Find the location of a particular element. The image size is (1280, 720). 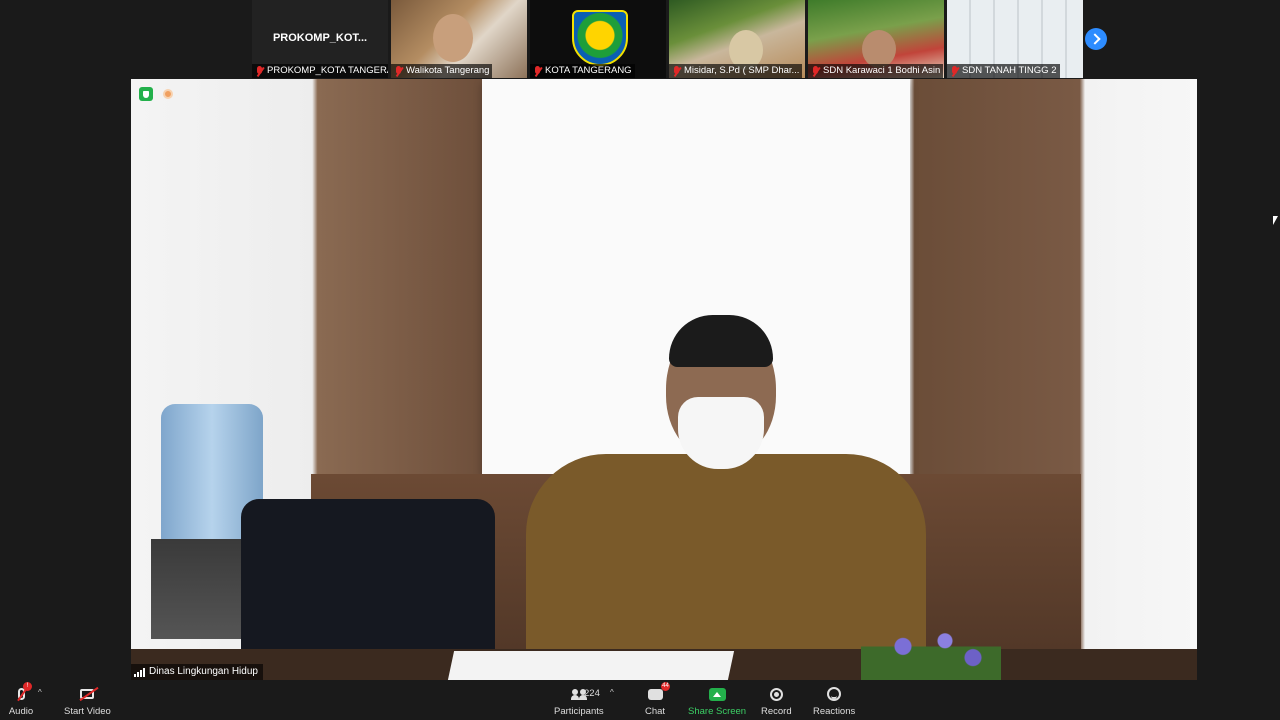

chat-bubble-icon is located at coordinates (655, 694).